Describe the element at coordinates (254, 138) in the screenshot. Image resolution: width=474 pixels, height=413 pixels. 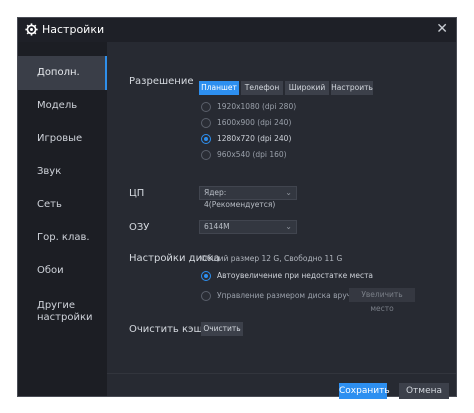
I see `resolution-option-label: 1280x720 (dpi 240)` at that location.